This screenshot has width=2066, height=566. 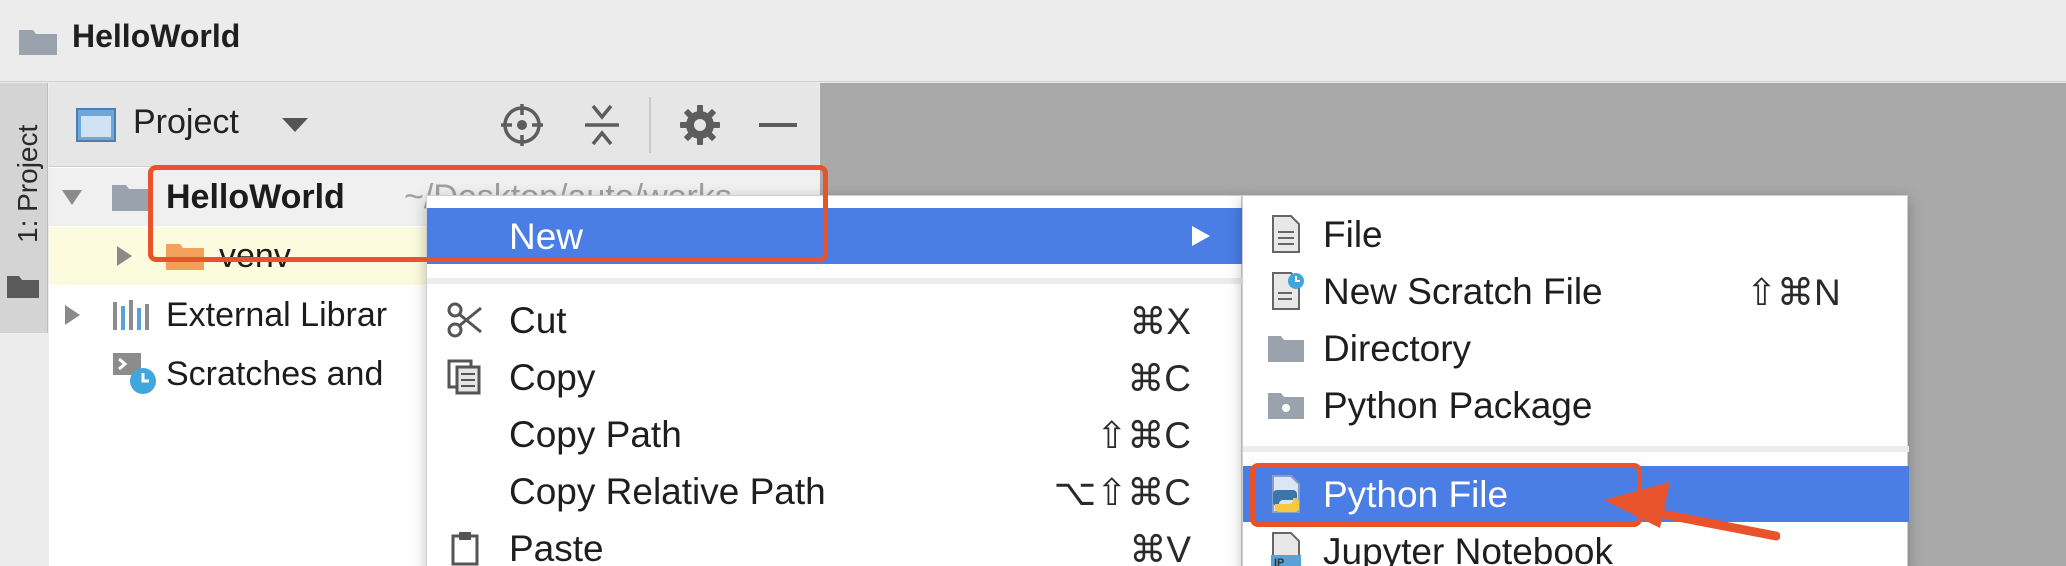 What do you see at coordinates (27, 183) in the screenshot?
I see `project-tool-tab-label: 1: Project` at bounding box center [27, 183].